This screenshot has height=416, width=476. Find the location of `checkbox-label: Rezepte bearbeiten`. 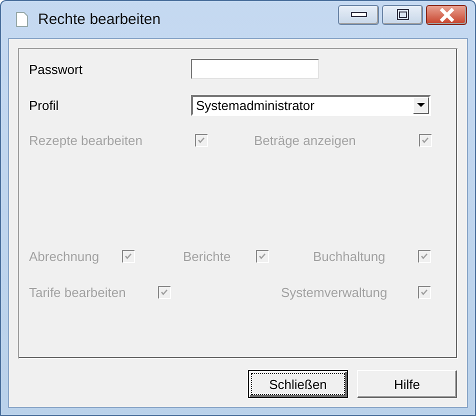

checkbox-label: Rezepte bearbeiten is located at coordinates (85, 140).